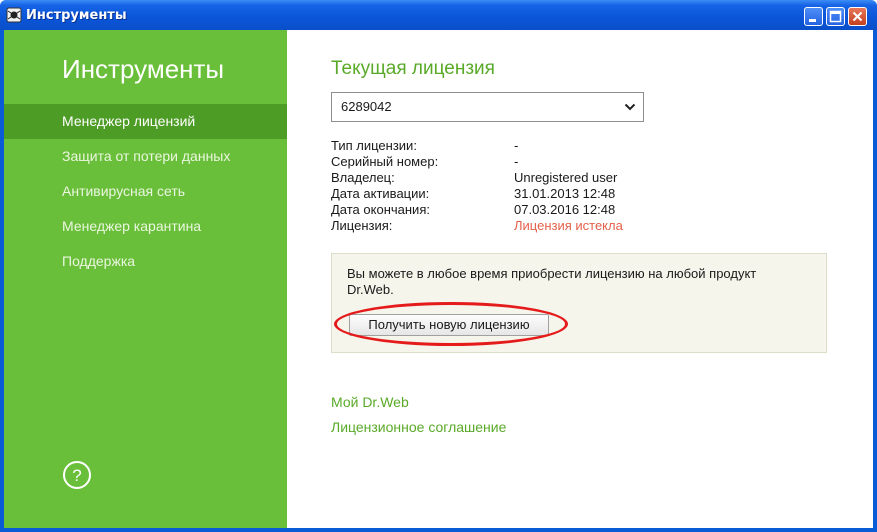 This screenshot has height=532, width=877. I want to click on close-button, so click(857, 16).